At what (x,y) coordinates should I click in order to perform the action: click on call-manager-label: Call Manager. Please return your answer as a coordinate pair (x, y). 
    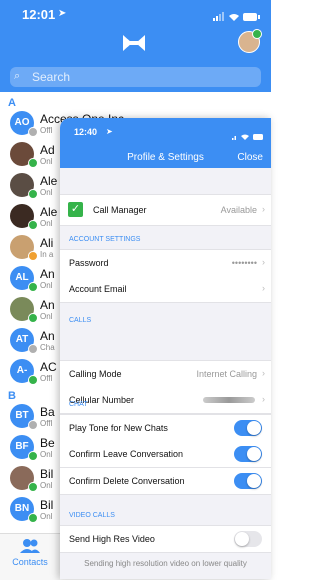
    Looking at the image, I should click on (120, 210).